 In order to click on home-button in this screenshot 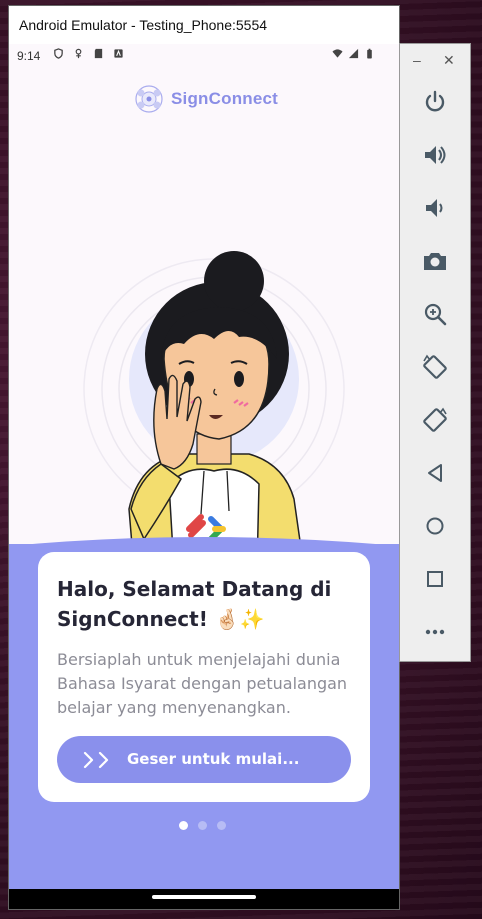, I will do `click(435, 526)`.